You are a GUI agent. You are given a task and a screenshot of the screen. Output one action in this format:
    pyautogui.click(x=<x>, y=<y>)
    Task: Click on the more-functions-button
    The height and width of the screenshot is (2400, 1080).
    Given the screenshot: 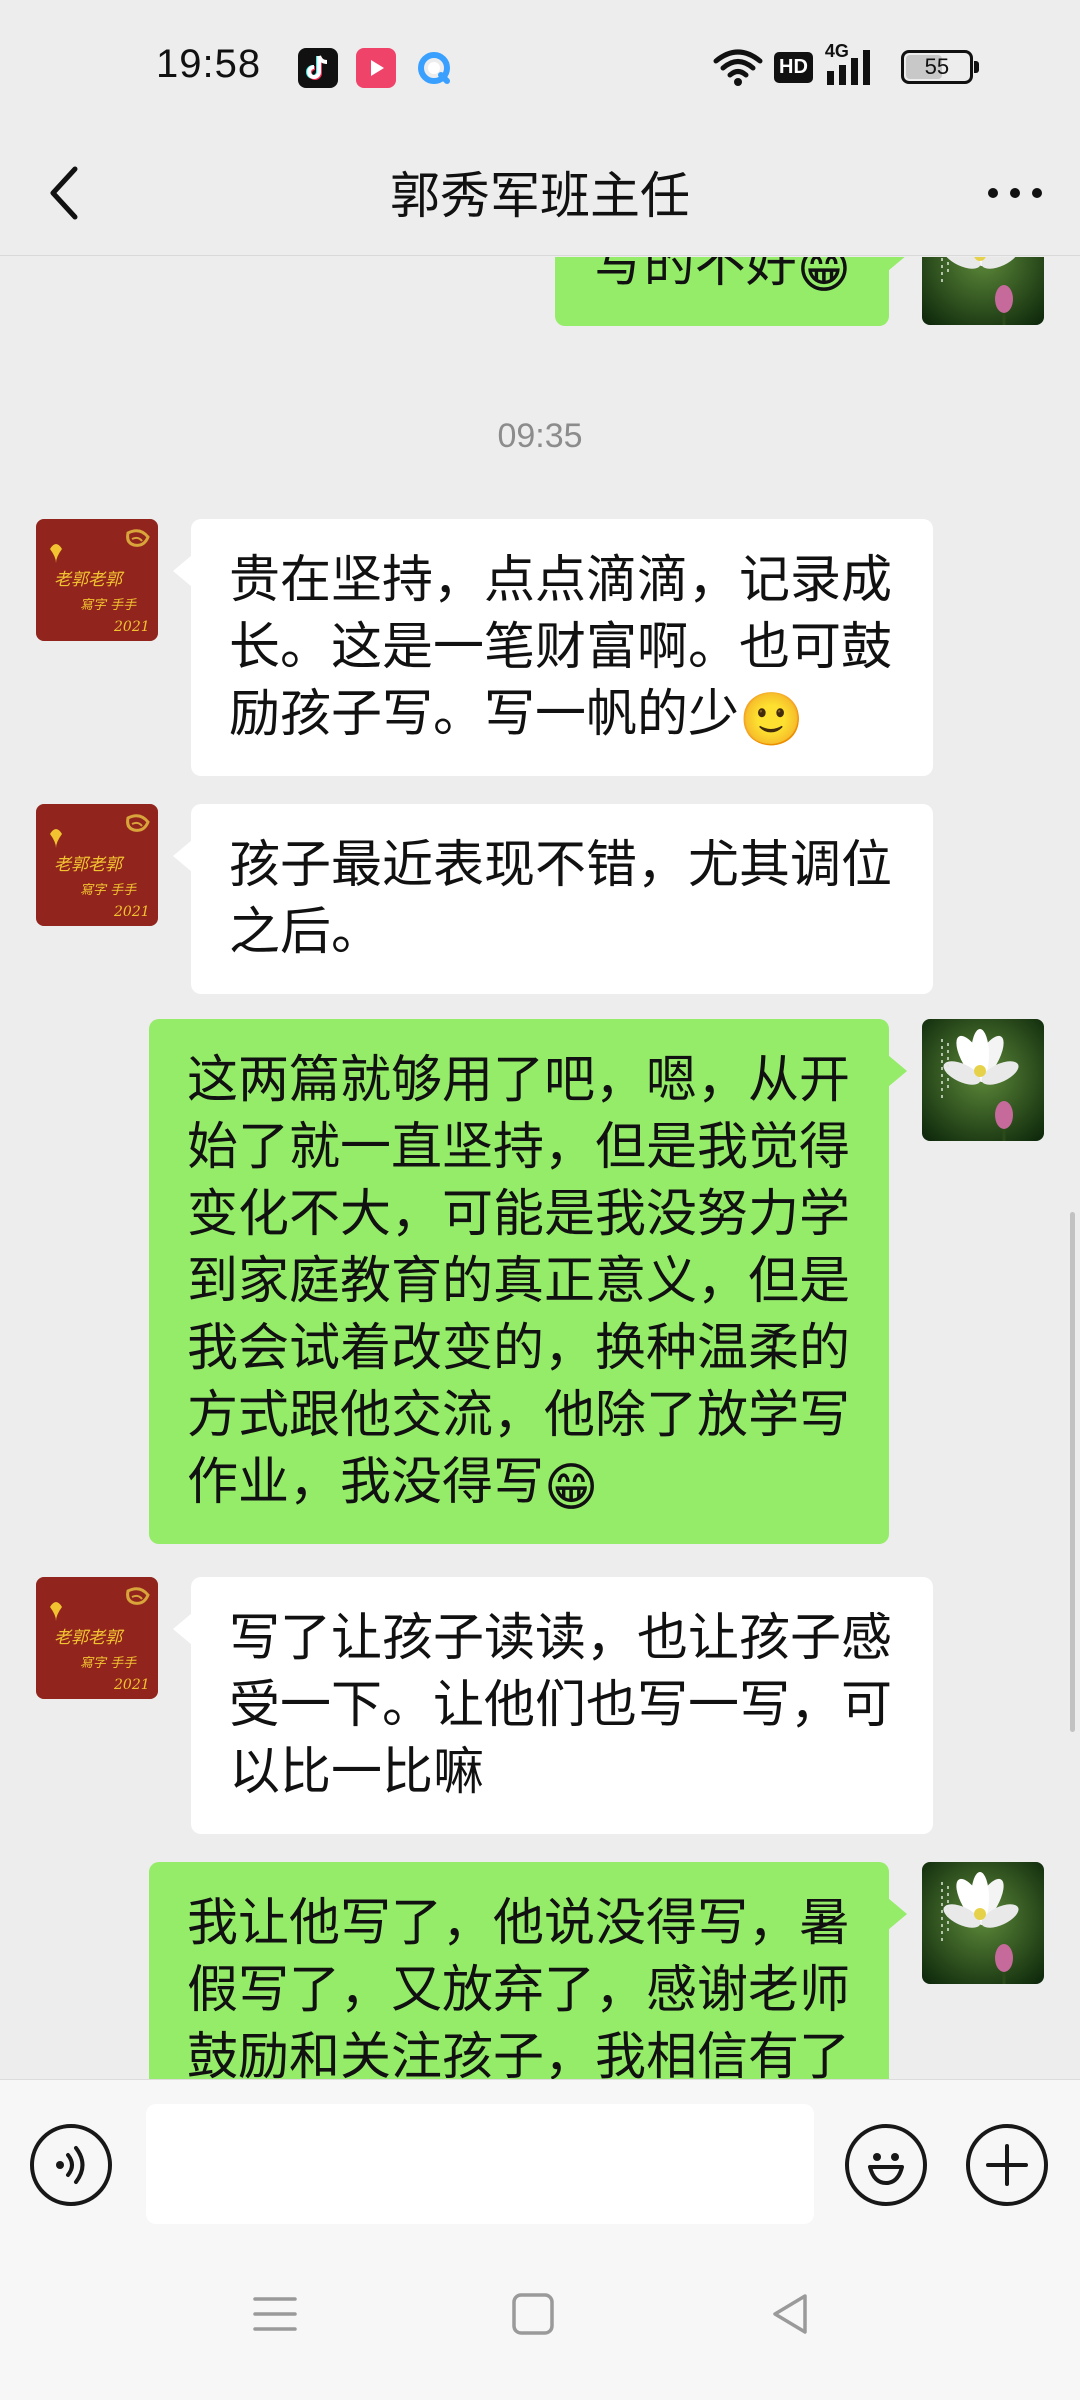 What is the action you would take?
    pyautogui.click(x=1007, y=2165)
    